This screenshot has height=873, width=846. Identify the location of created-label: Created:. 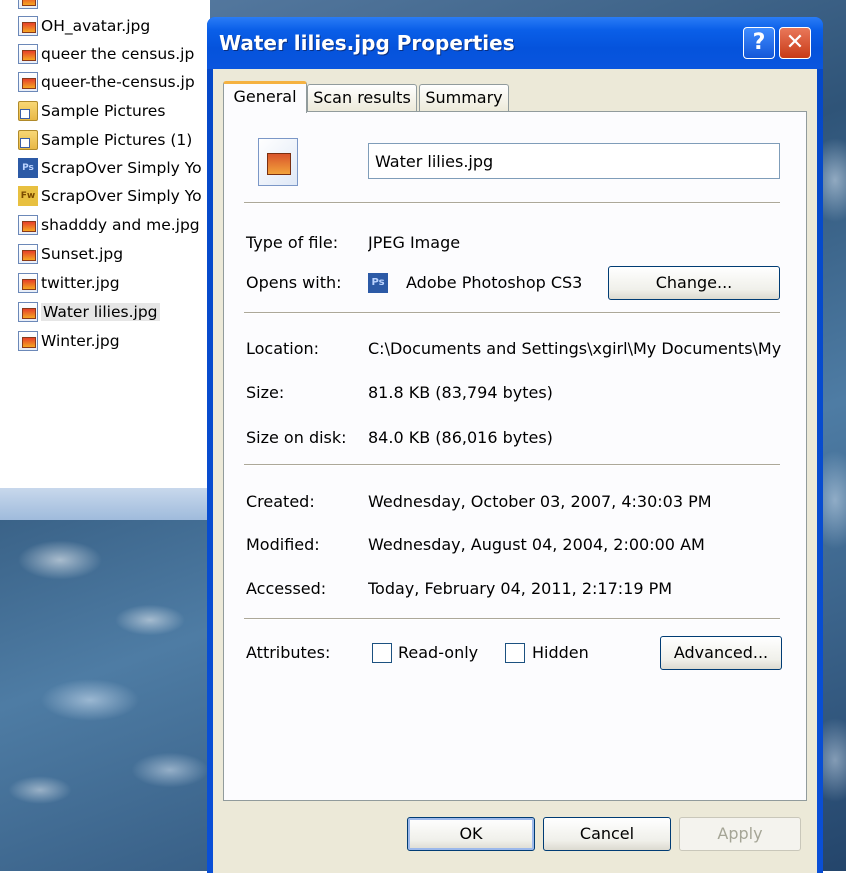
(280, 501).